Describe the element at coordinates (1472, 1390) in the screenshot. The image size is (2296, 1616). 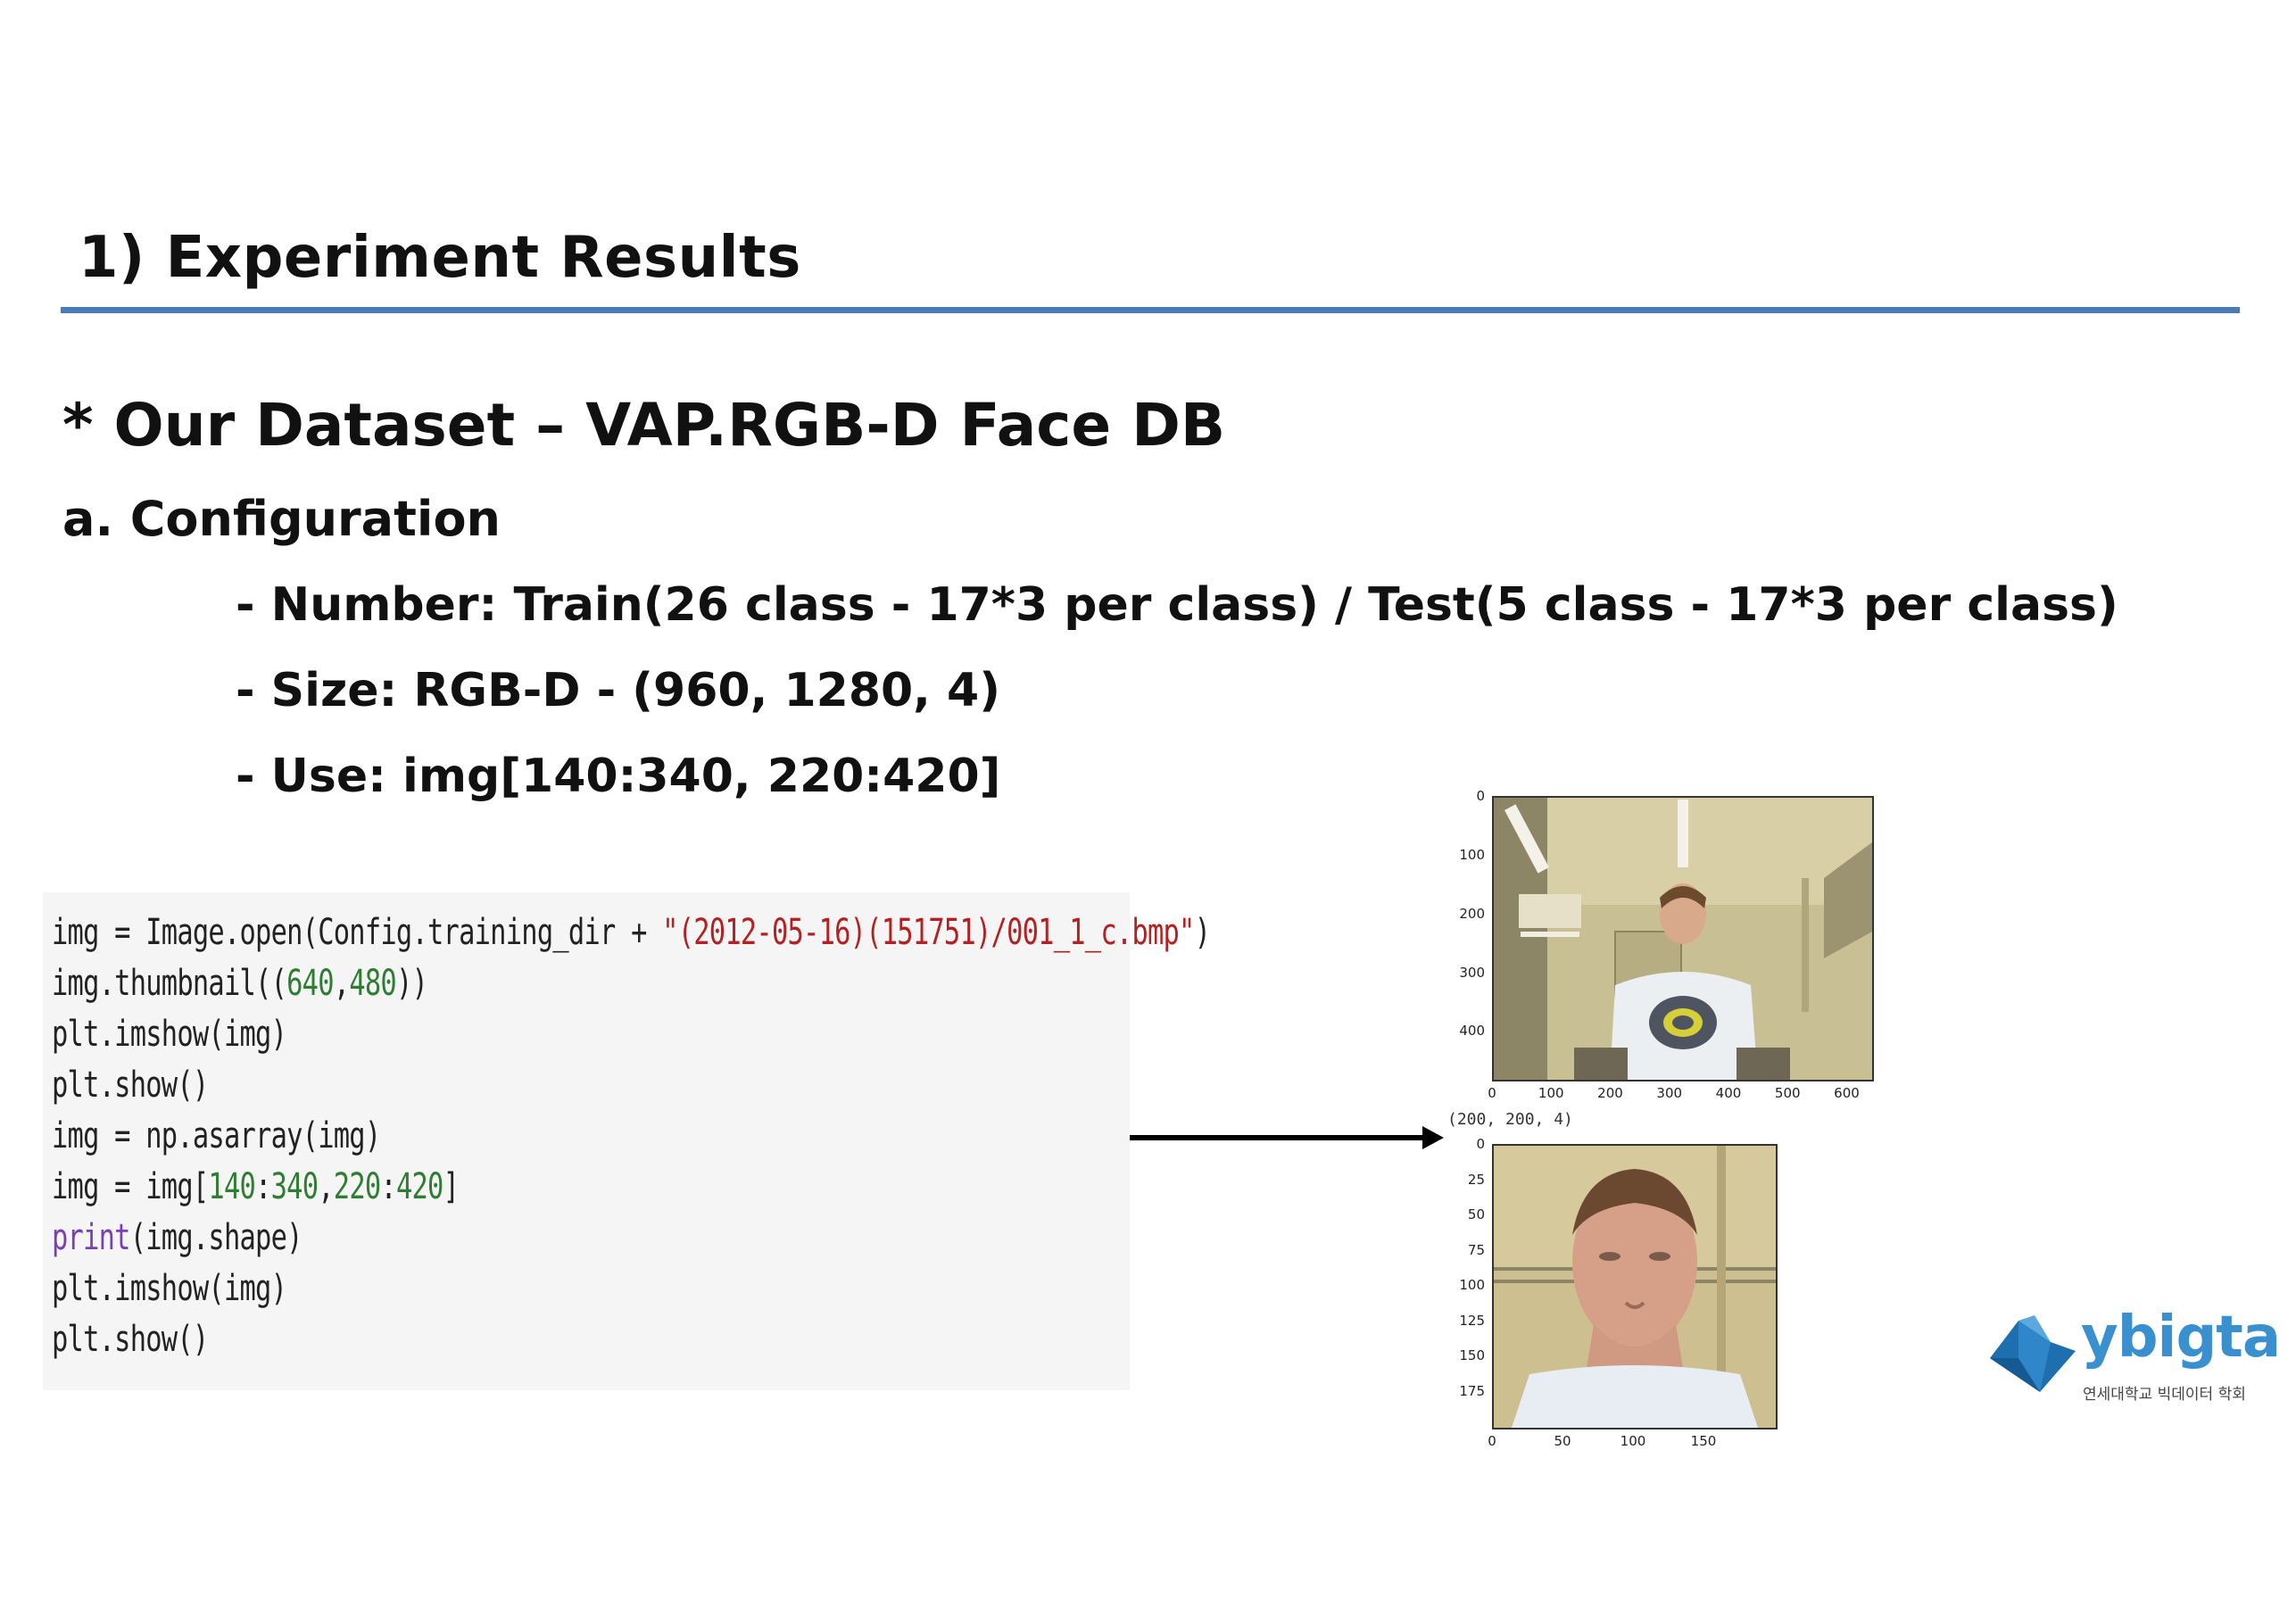
I see `y-tick-label: 175` at that location.